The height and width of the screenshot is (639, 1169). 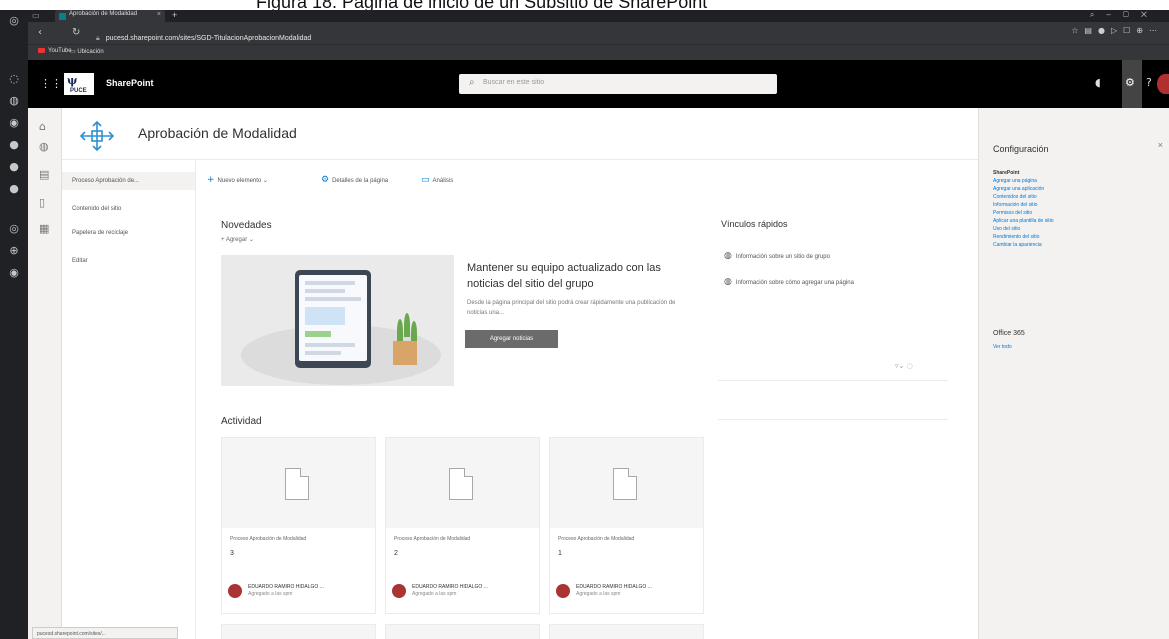 I want to click on screen-line, so click(x=330, y=345).